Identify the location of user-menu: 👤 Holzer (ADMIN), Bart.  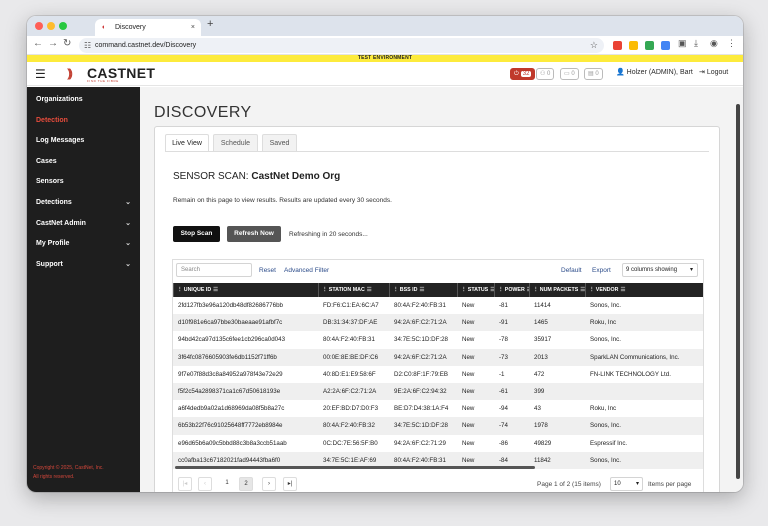
(654, 72).